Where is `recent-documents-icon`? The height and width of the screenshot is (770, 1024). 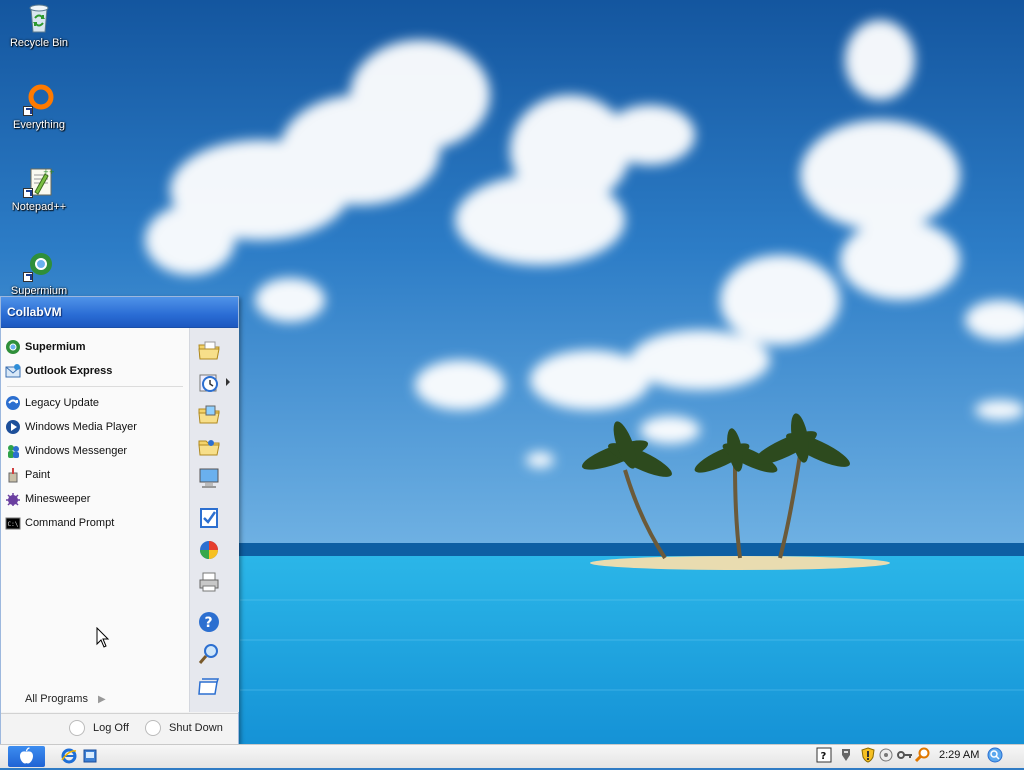 recent-documents-icon is located at coordinates (209, 382).